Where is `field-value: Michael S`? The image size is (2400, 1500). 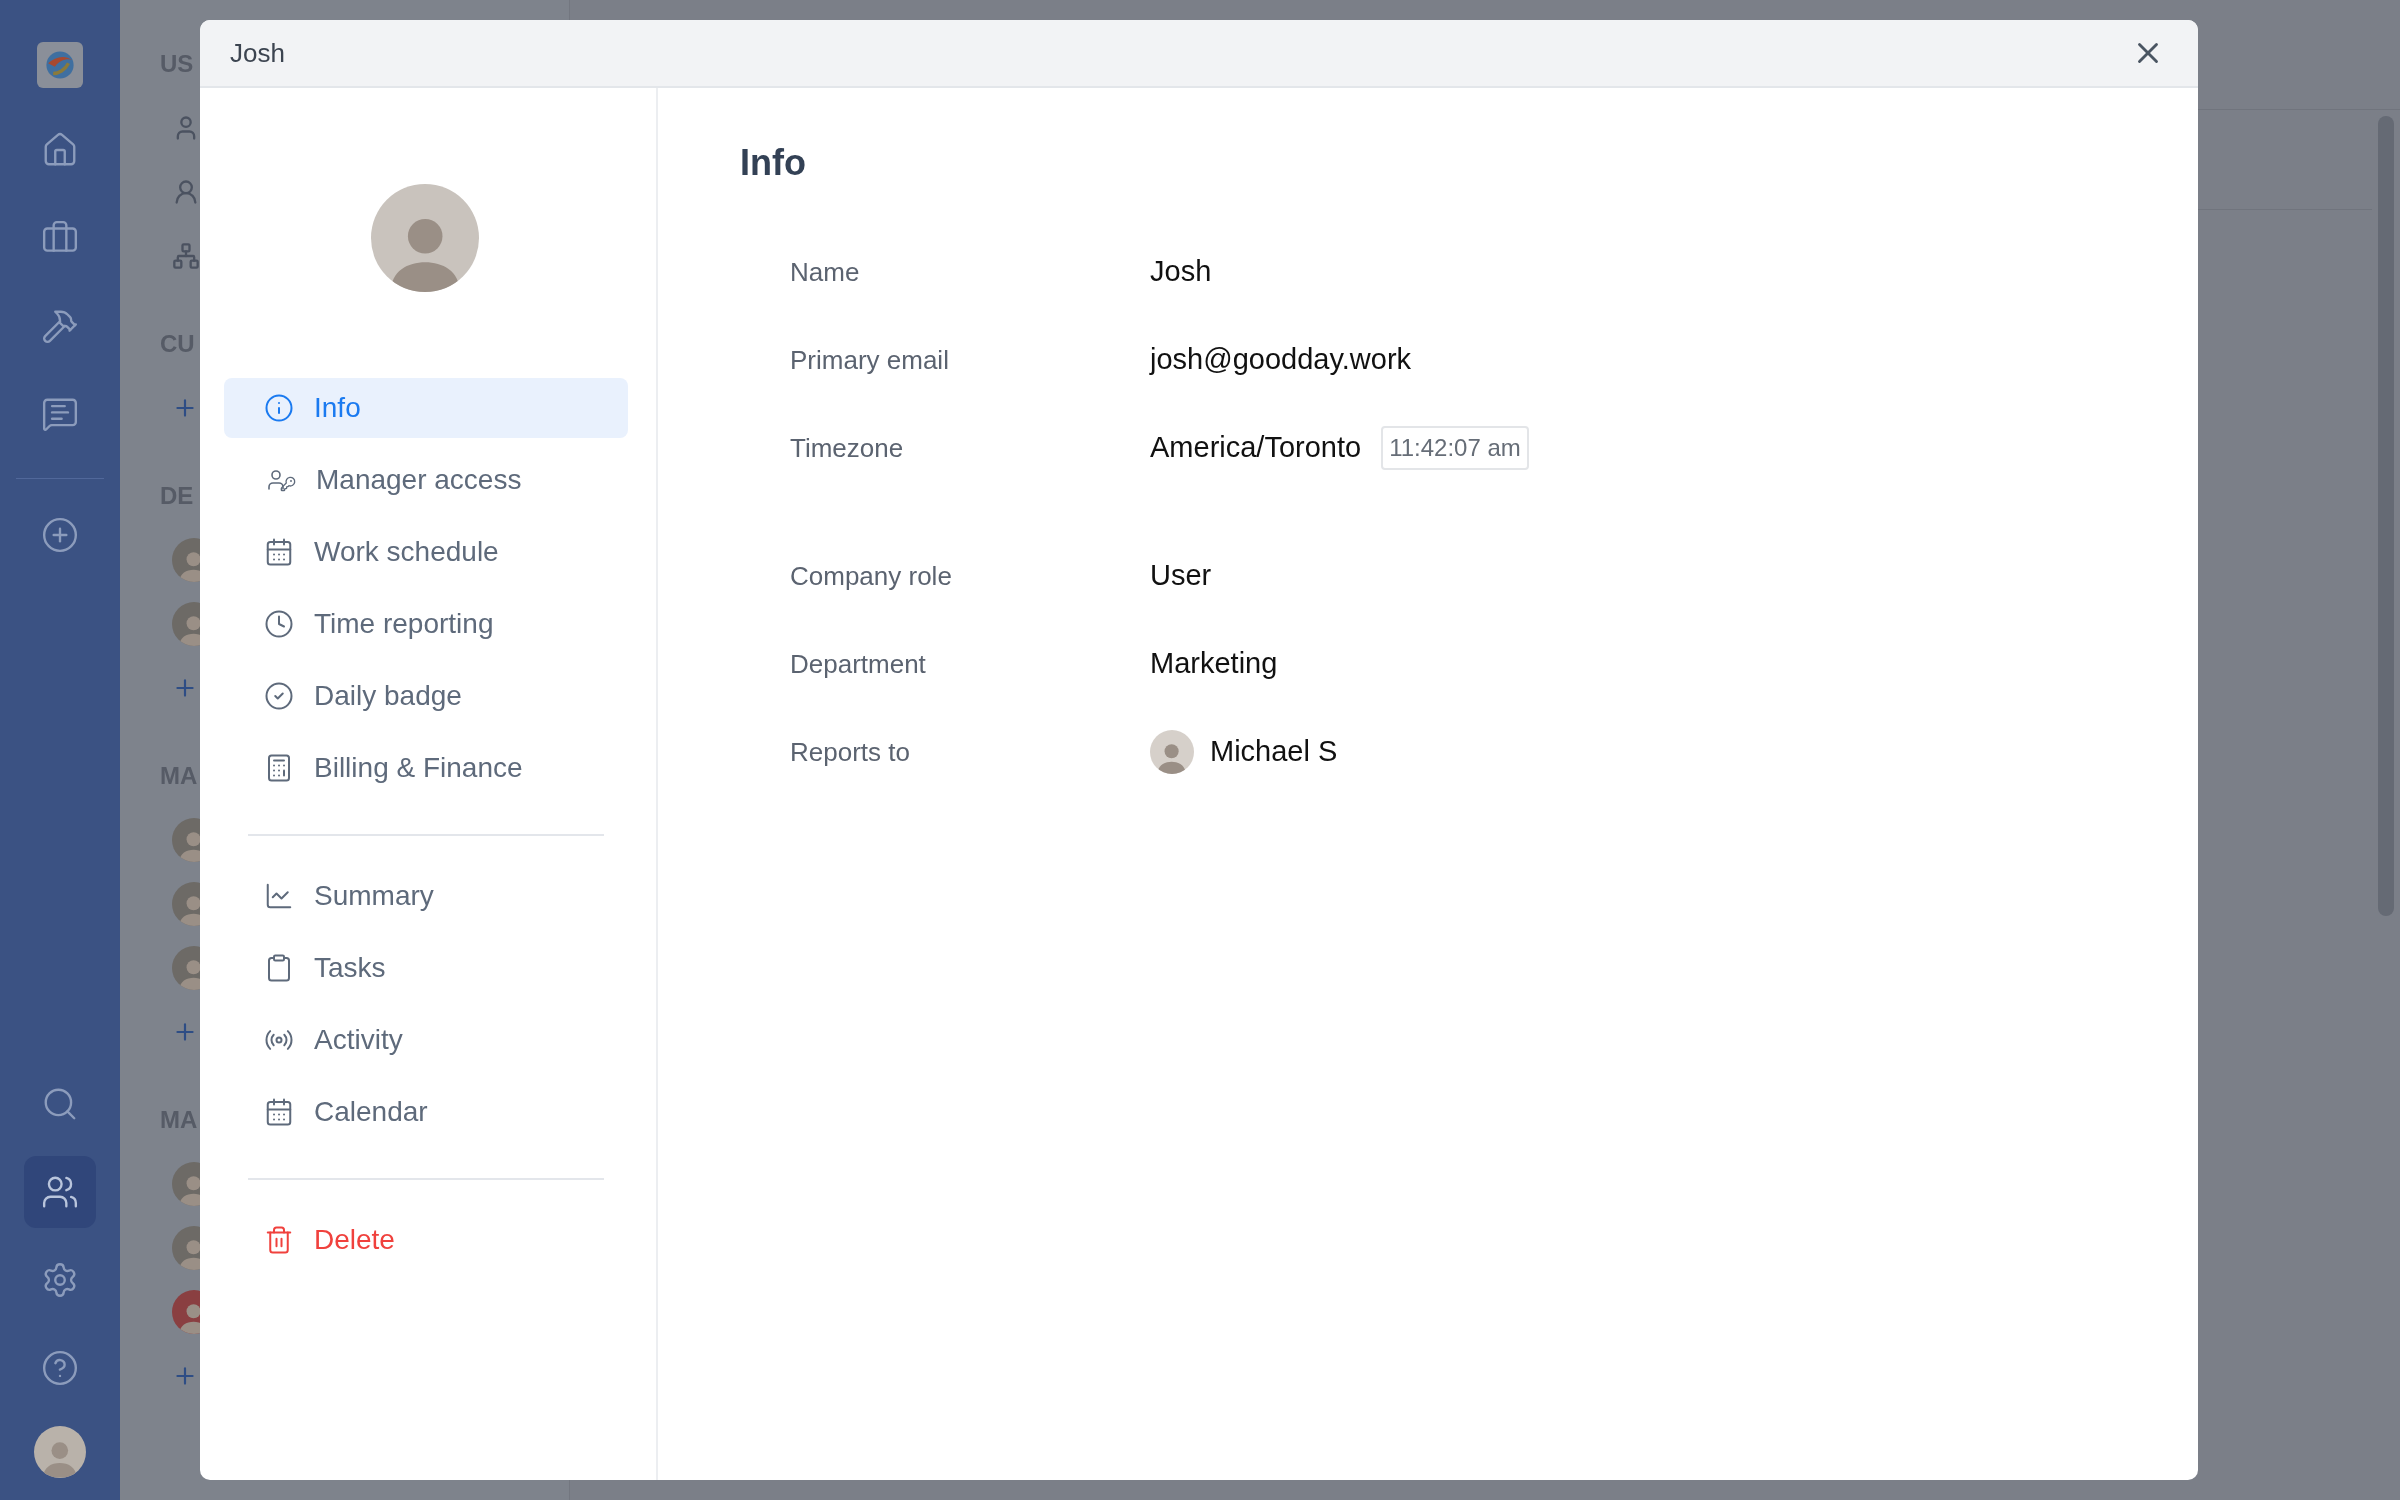
field-value: Michael S is located at coordinates (1274, 752).